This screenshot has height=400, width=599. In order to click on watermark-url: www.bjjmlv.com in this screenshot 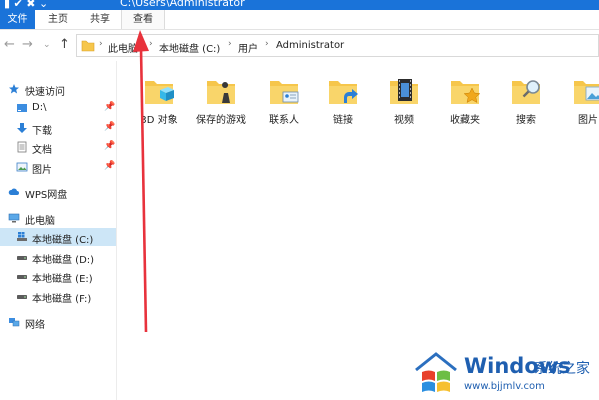, I will do `click(504, 386)`.